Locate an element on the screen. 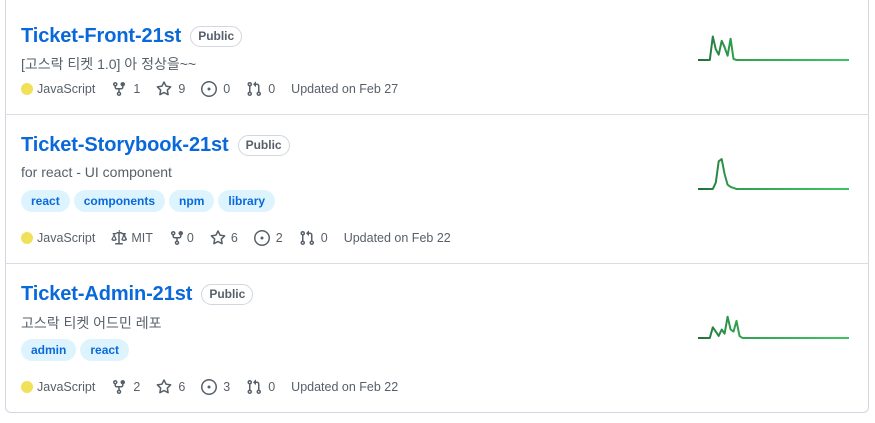 The width and height of the screenshot is (875, 423). forks-link: 1 is located at coordinates (125, 89).